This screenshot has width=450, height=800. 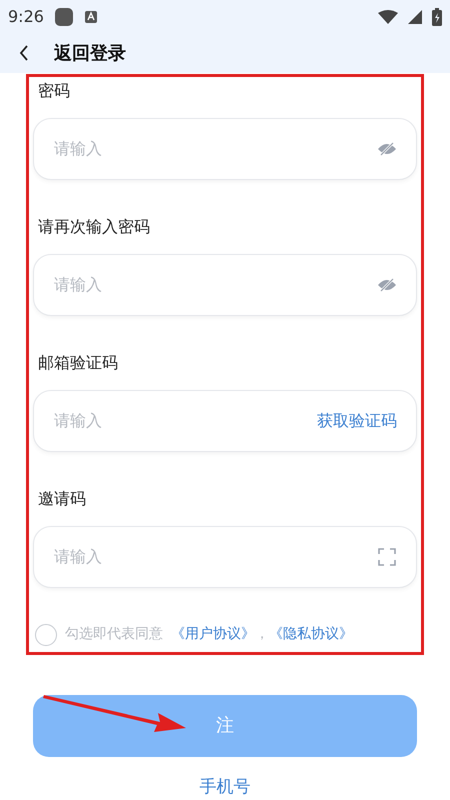 What do you see at coordinates (90, 54) in the screenshot?
I see `header-title: 返回登录` at bounding box center [90, 54].